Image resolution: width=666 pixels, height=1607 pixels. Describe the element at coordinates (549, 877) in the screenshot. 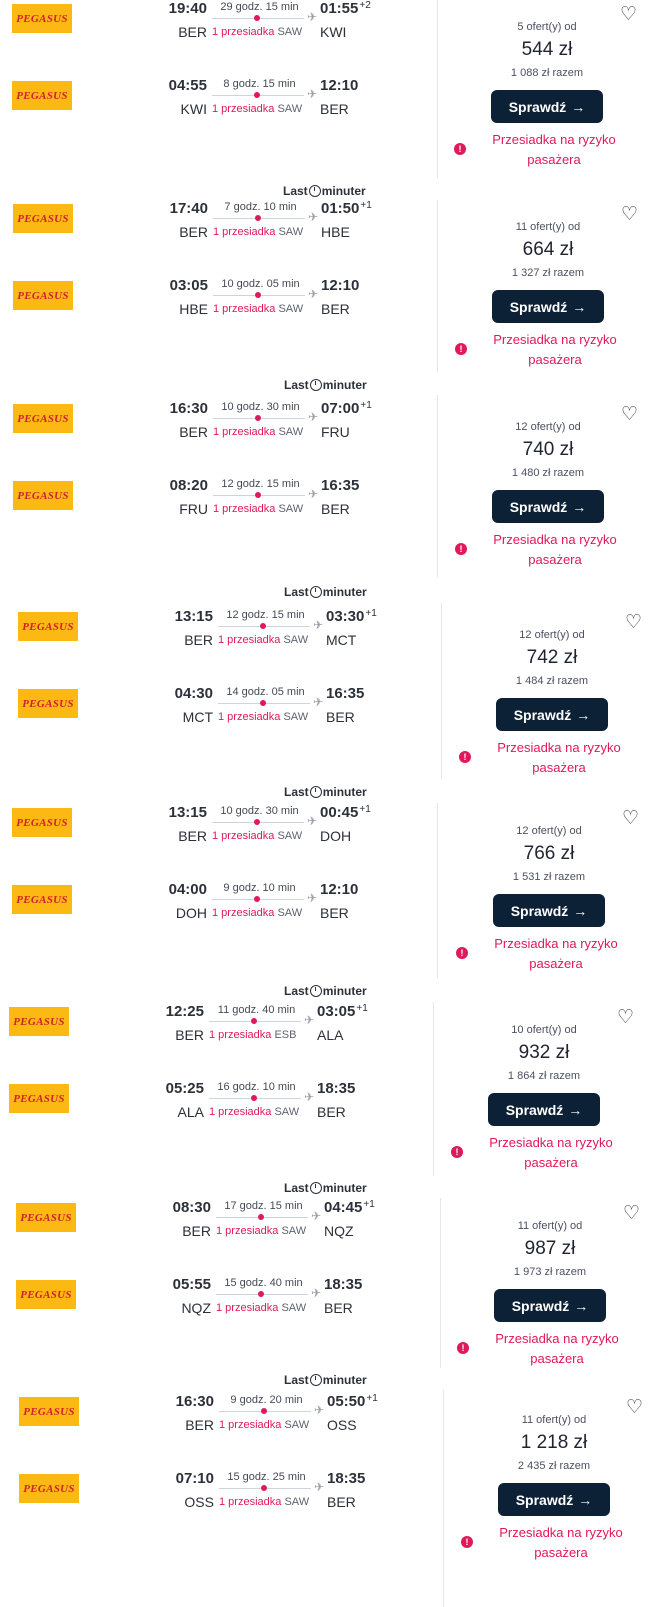

I see `total-price: 1 531 zł razem` at that location.